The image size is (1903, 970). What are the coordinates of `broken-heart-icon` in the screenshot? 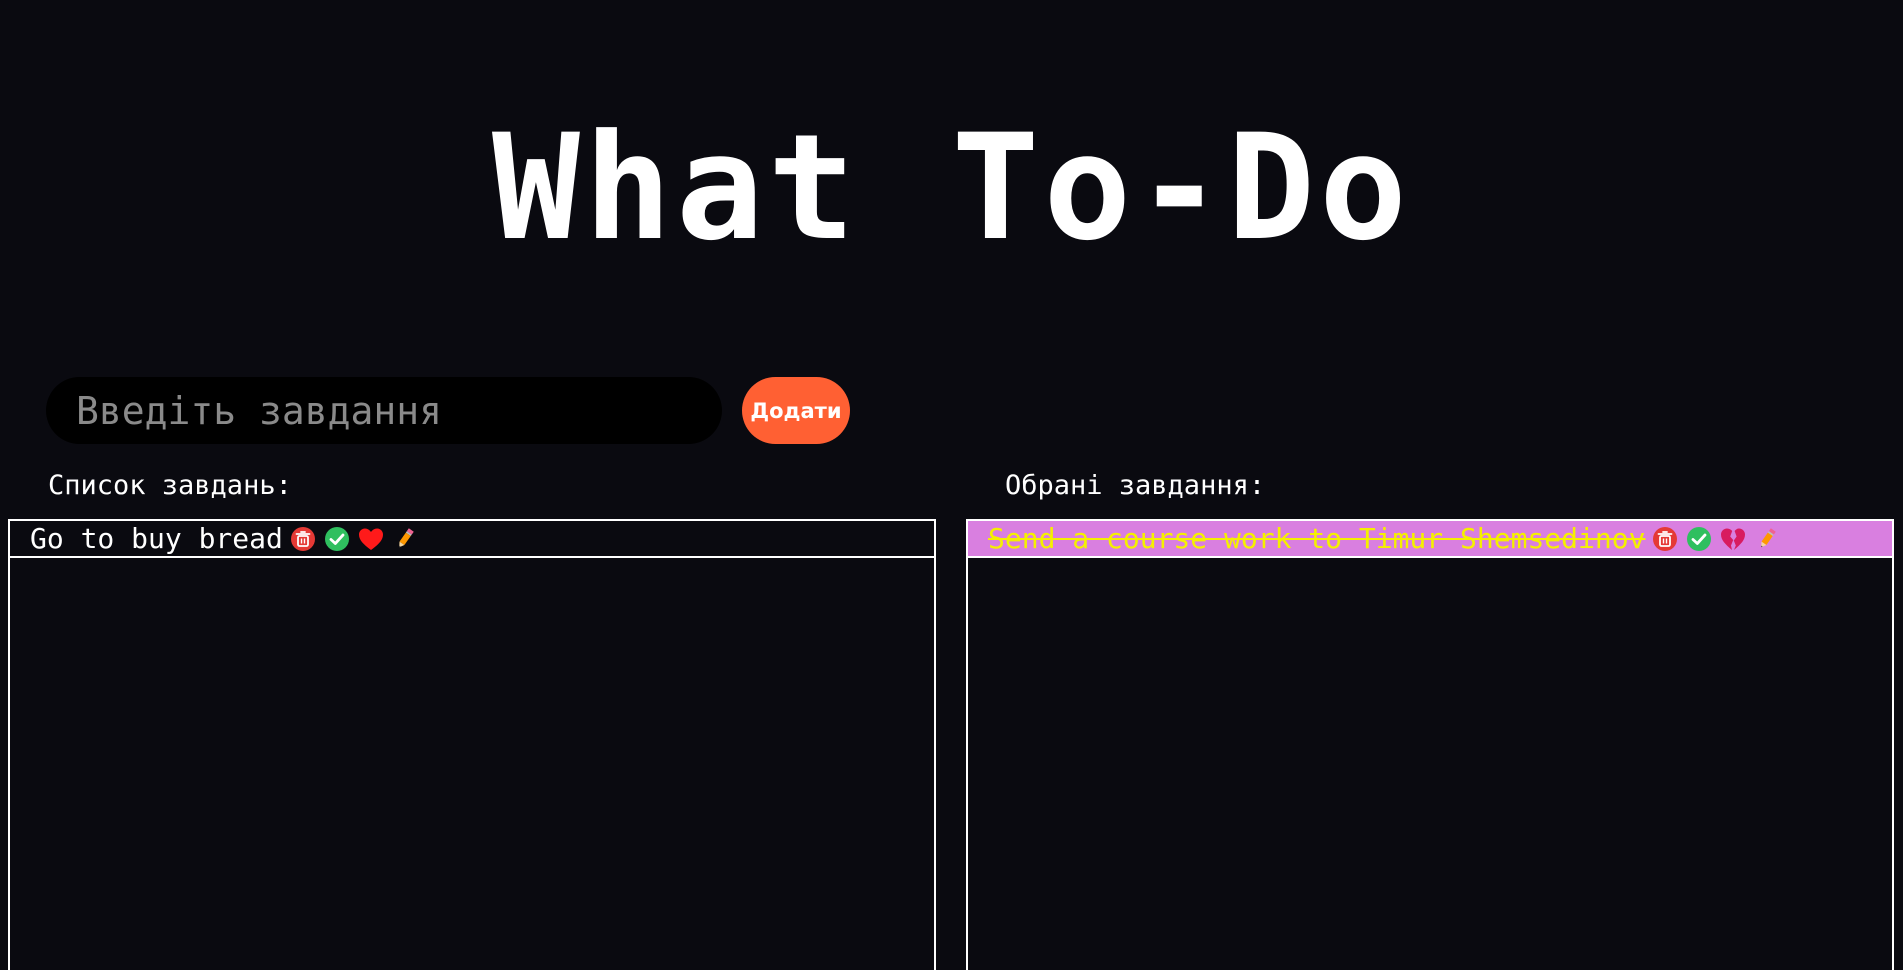 It's located at (1733, 539).